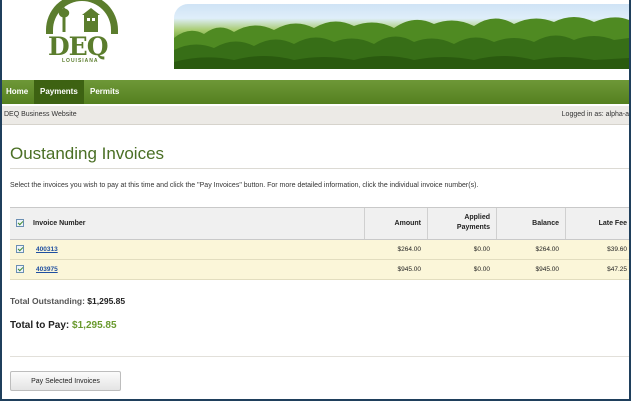 The image size is (631, 401). What do you see at coordinates (65, 381) in the screenshot?
I see `pay-selected-invoices-button: Pay Selected Invoices` at bounding box center [65, 381].